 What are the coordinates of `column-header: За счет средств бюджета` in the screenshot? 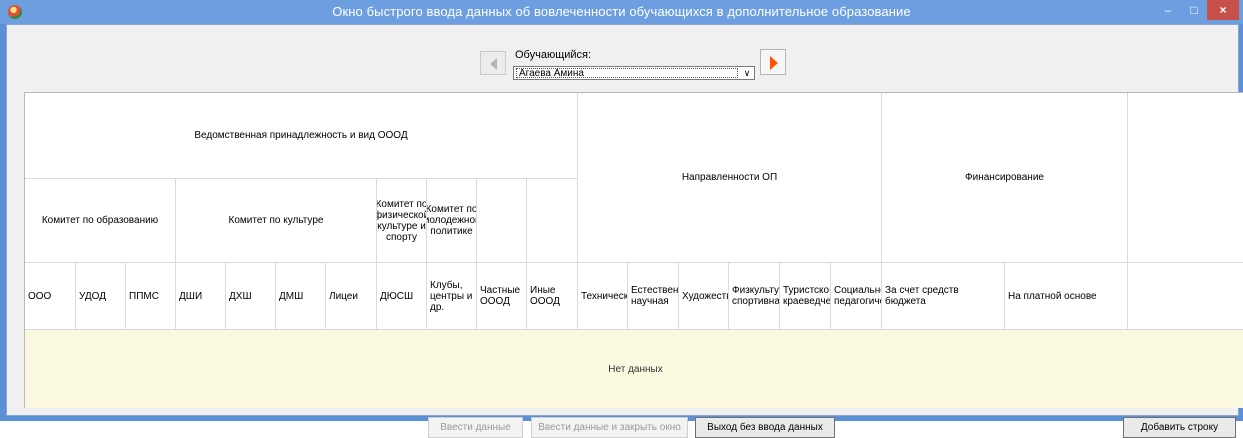 It's located at (943, 296).